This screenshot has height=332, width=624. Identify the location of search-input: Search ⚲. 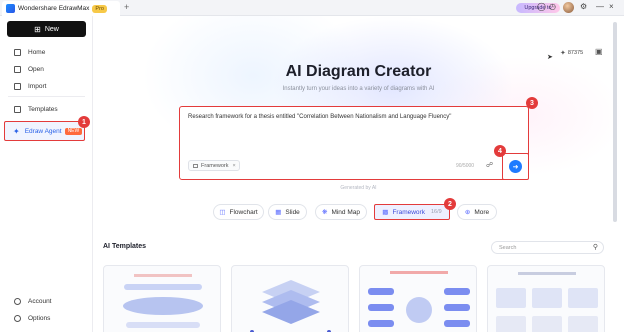
(547, 247).